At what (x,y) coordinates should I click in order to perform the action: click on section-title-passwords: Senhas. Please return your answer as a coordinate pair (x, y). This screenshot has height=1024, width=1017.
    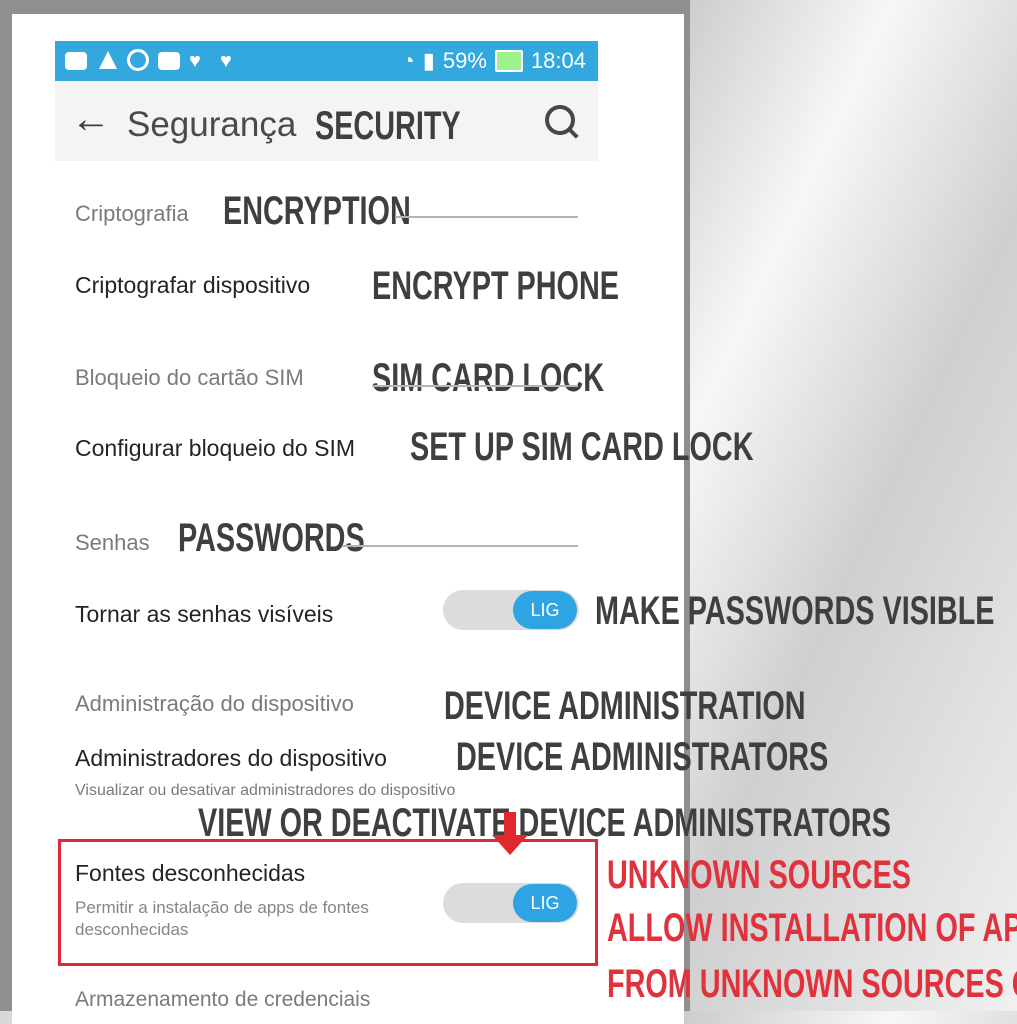
    Looking at the image, I should click on (112, 542).